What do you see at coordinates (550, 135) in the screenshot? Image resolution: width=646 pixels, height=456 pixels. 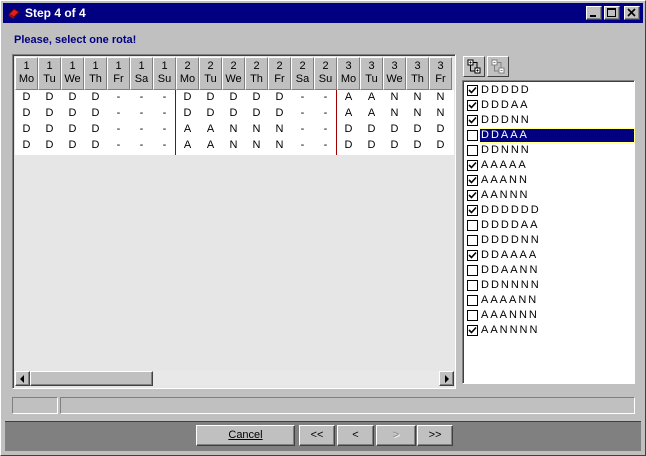 I see `rota-list-item: DDAAA` at bounding box center [550, 135].